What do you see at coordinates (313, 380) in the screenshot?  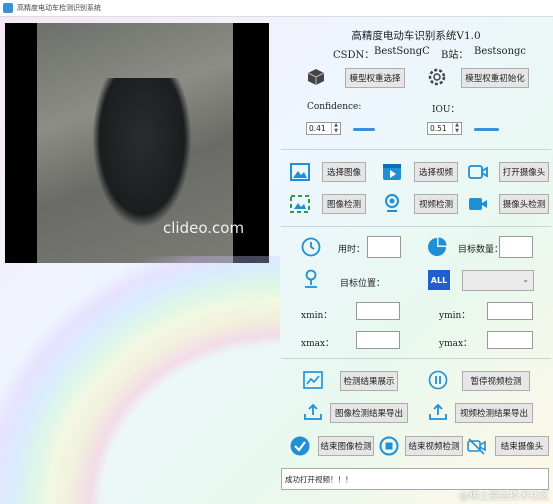 I see `line-chart-icon` at bounding box center [313, 380].